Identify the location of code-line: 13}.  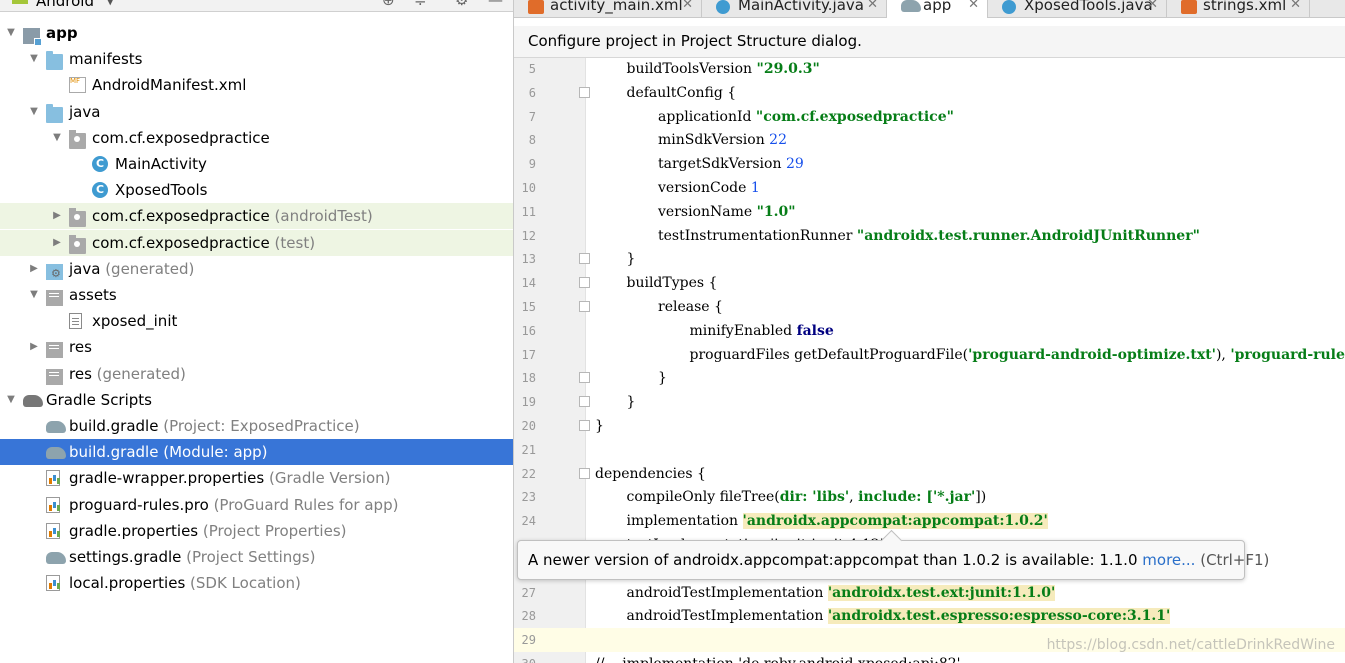
(929, 259).